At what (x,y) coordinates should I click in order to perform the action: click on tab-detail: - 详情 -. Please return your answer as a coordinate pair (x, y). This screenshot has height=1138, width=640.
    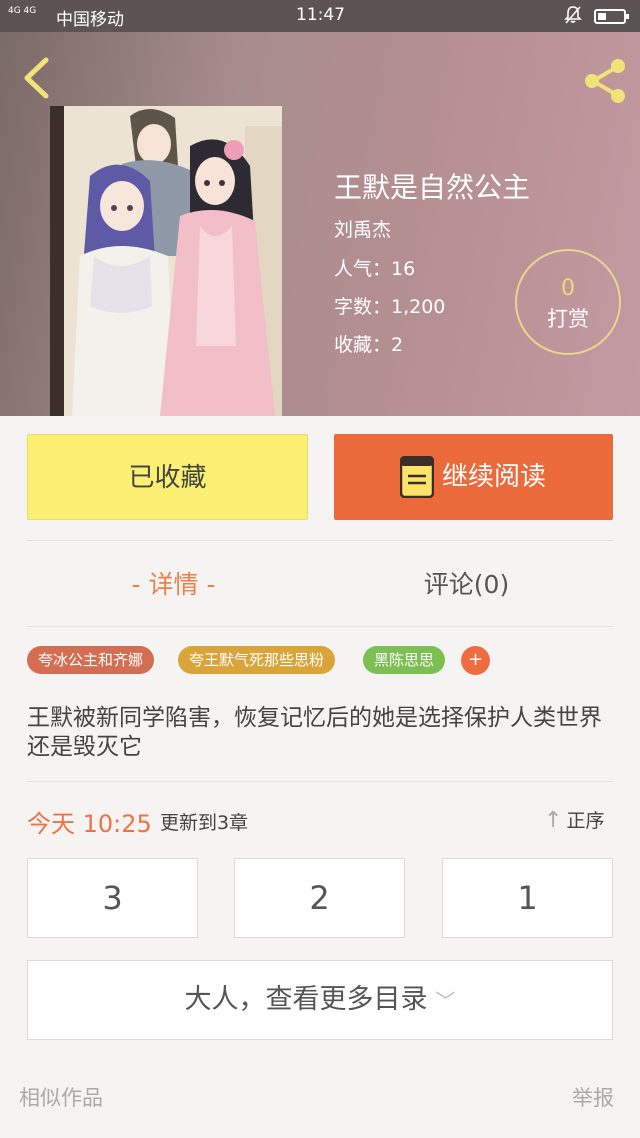
    Looking at the image, I should click on (173, 585).